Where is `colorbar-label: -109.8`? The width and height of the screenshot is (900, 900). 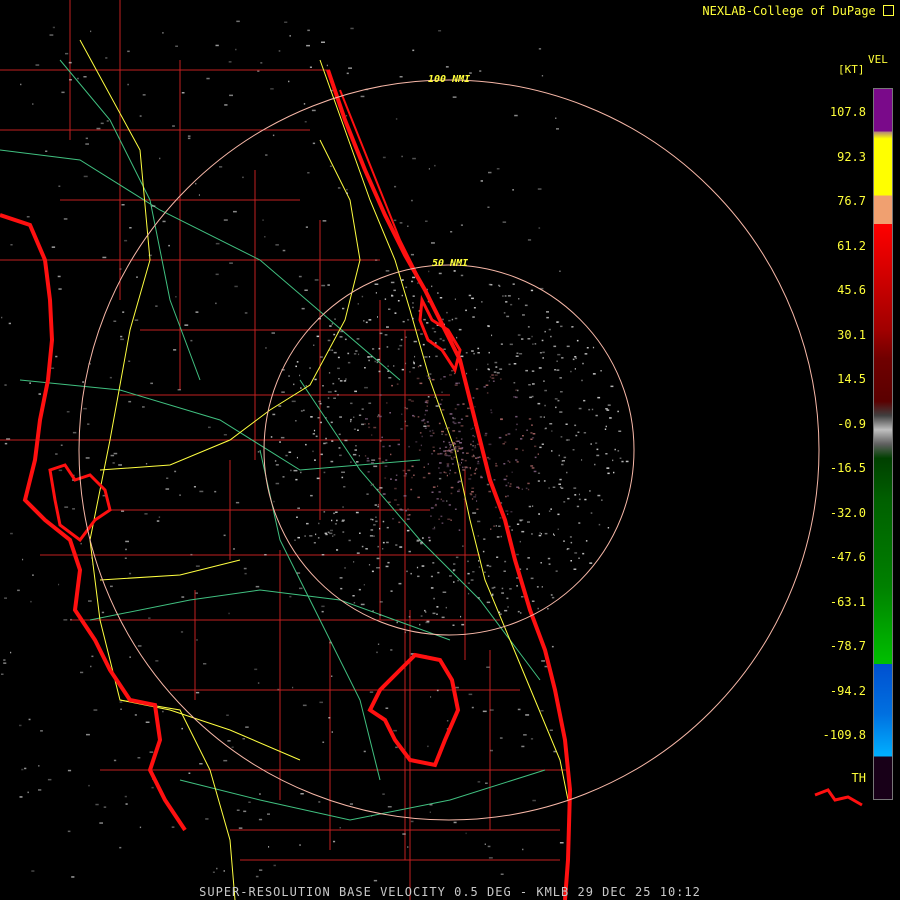
colorbar-label: -109.8 is located at coordinates (844, 735).